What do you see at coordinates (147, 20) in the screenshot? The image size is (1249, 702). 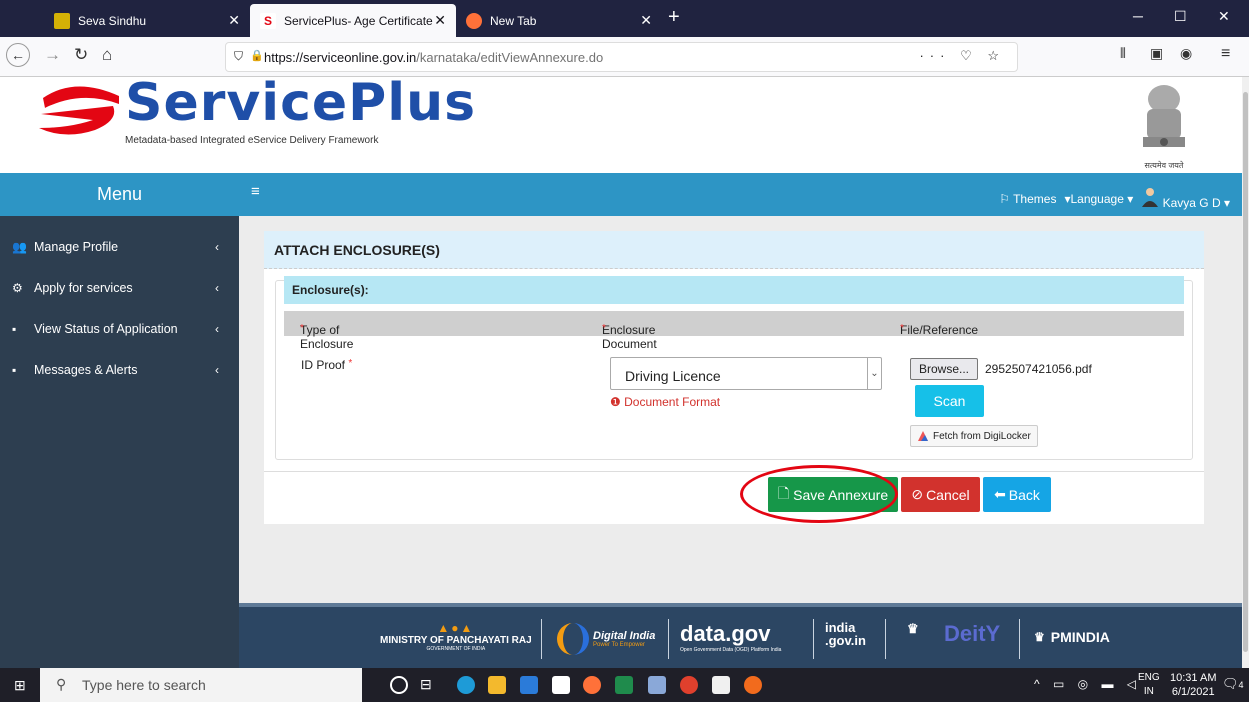 I see `browser-tab-seva-sindhu: Seva Sindhu ✕` at bounding box center [147, 20].